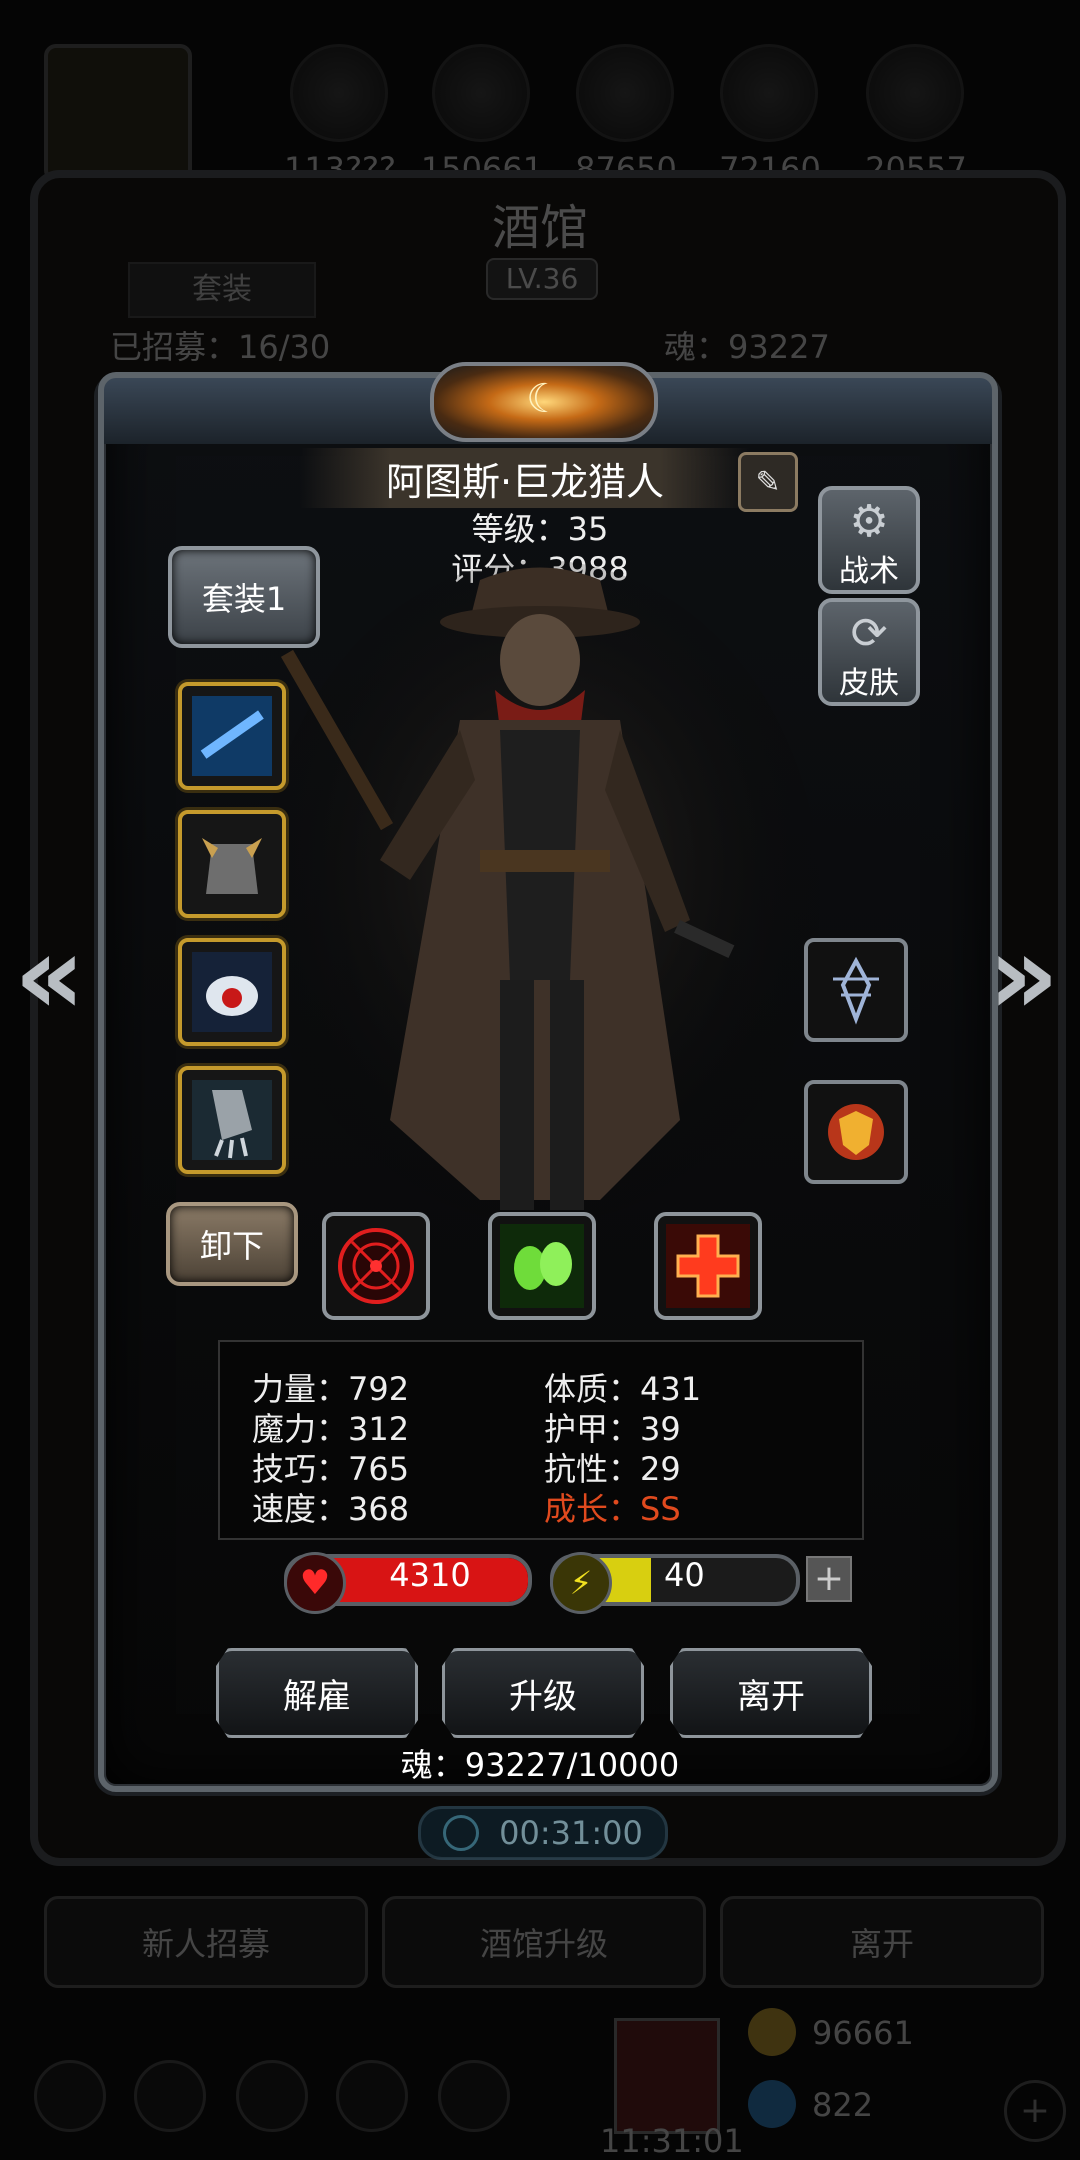 The width and height of the screenshot is (1080, 2160). I want to click on heart-icon: ♥, so click(315, 1583).